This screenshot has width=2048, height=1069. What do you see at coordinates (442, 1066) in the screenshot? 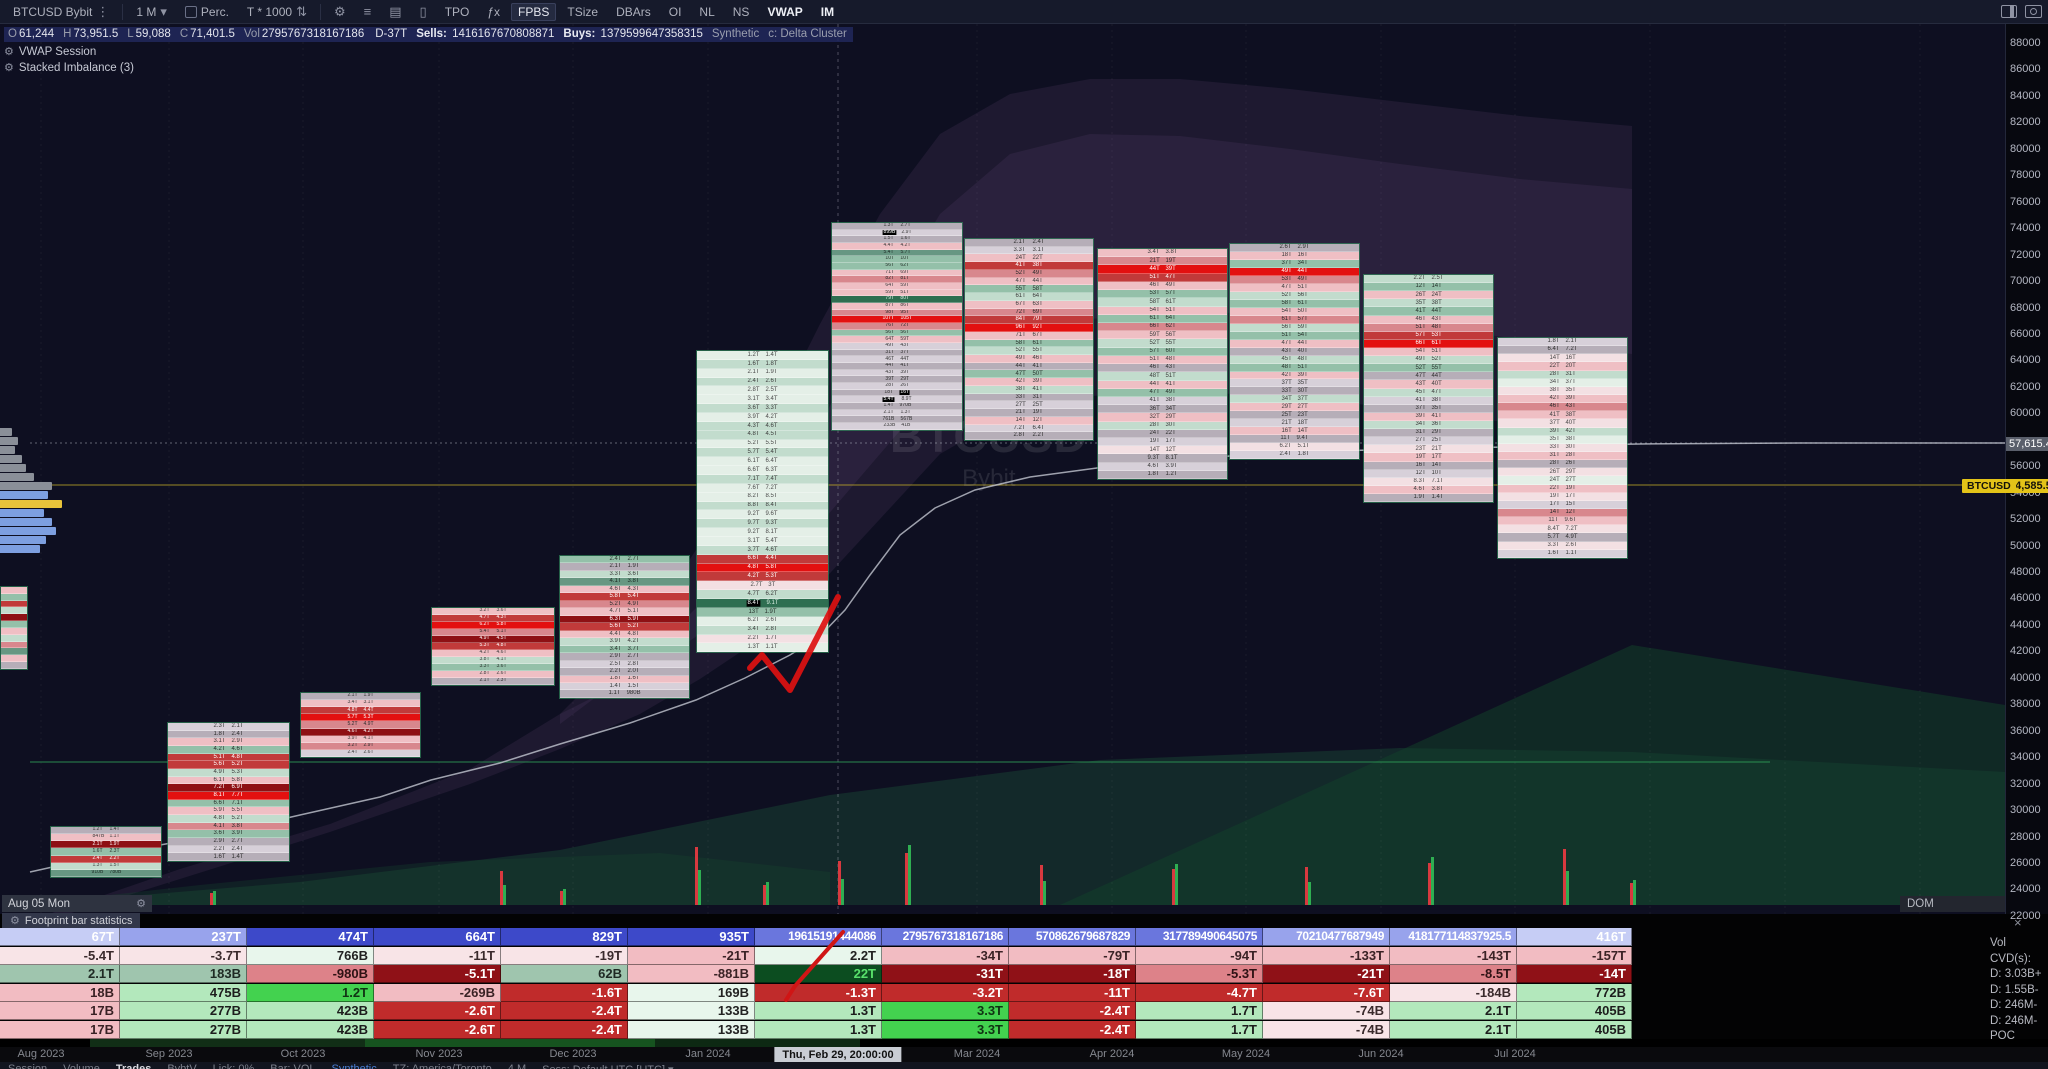
I see `status-item: TZ: America/Toronto` at bounding box center [442, 1066].